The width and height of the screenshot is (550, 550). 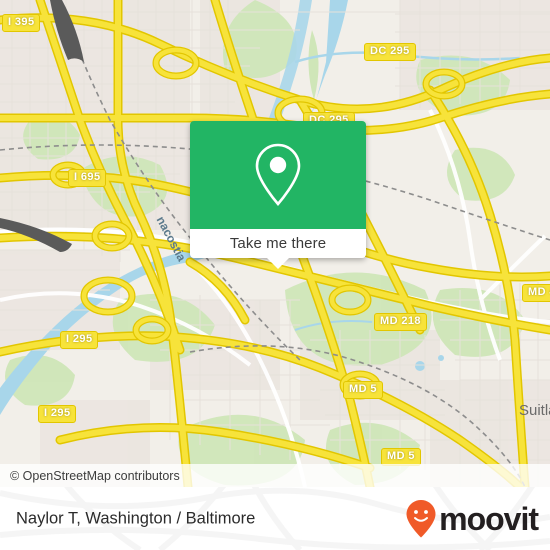 I want to click on page-title: Naylor T, Washington / Baltimore, so click(x=136, y=518).